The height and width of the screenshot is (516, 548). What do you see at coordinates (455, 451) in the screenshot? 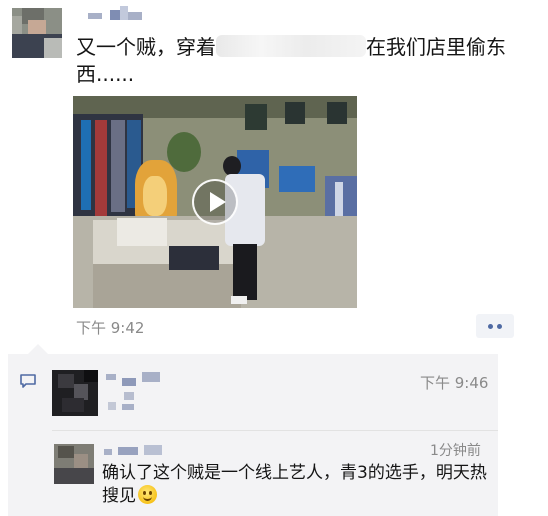
I see `comment-2-timestamp: 1分钟前` at bounding box center [455, 451].